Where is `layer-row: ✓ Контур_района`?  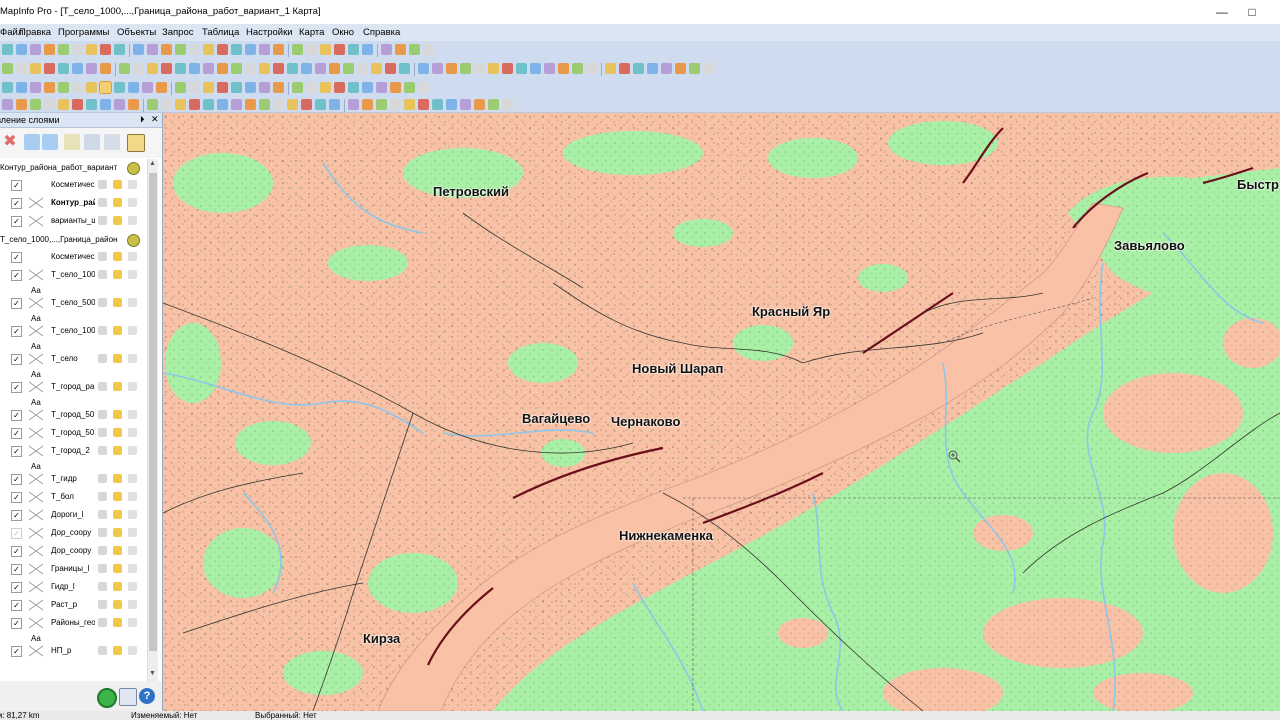 layer-row: ✓ Контур_района is located at coordinates (73, 204).